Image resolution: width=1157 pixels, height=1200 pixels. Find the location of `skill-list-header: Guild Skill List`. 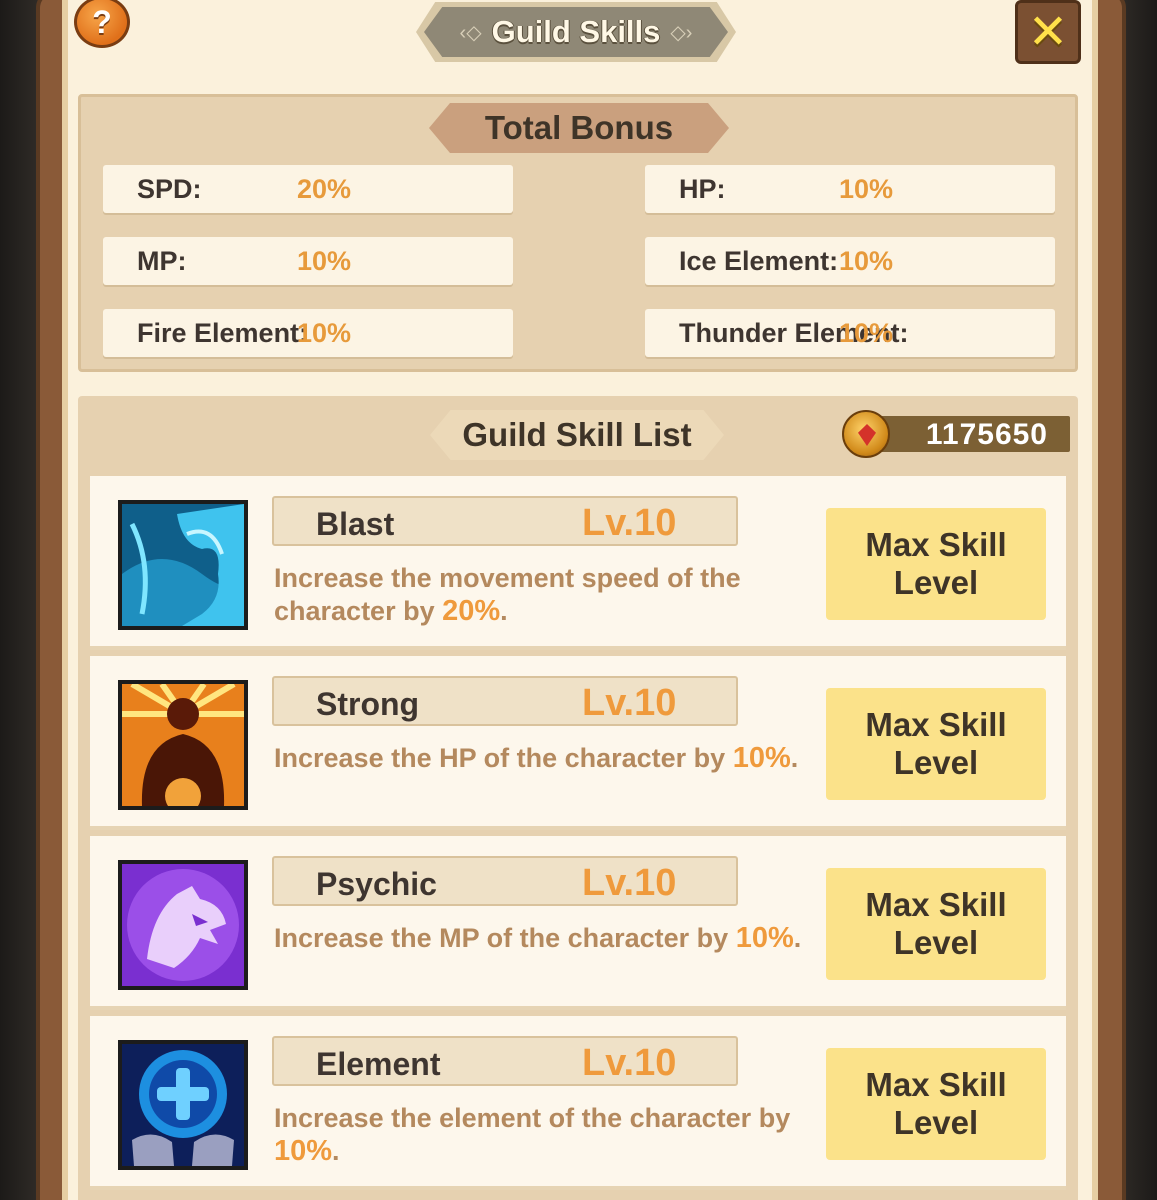

skill-list-header: Guild Skill List is located at coordinates (577, 435).